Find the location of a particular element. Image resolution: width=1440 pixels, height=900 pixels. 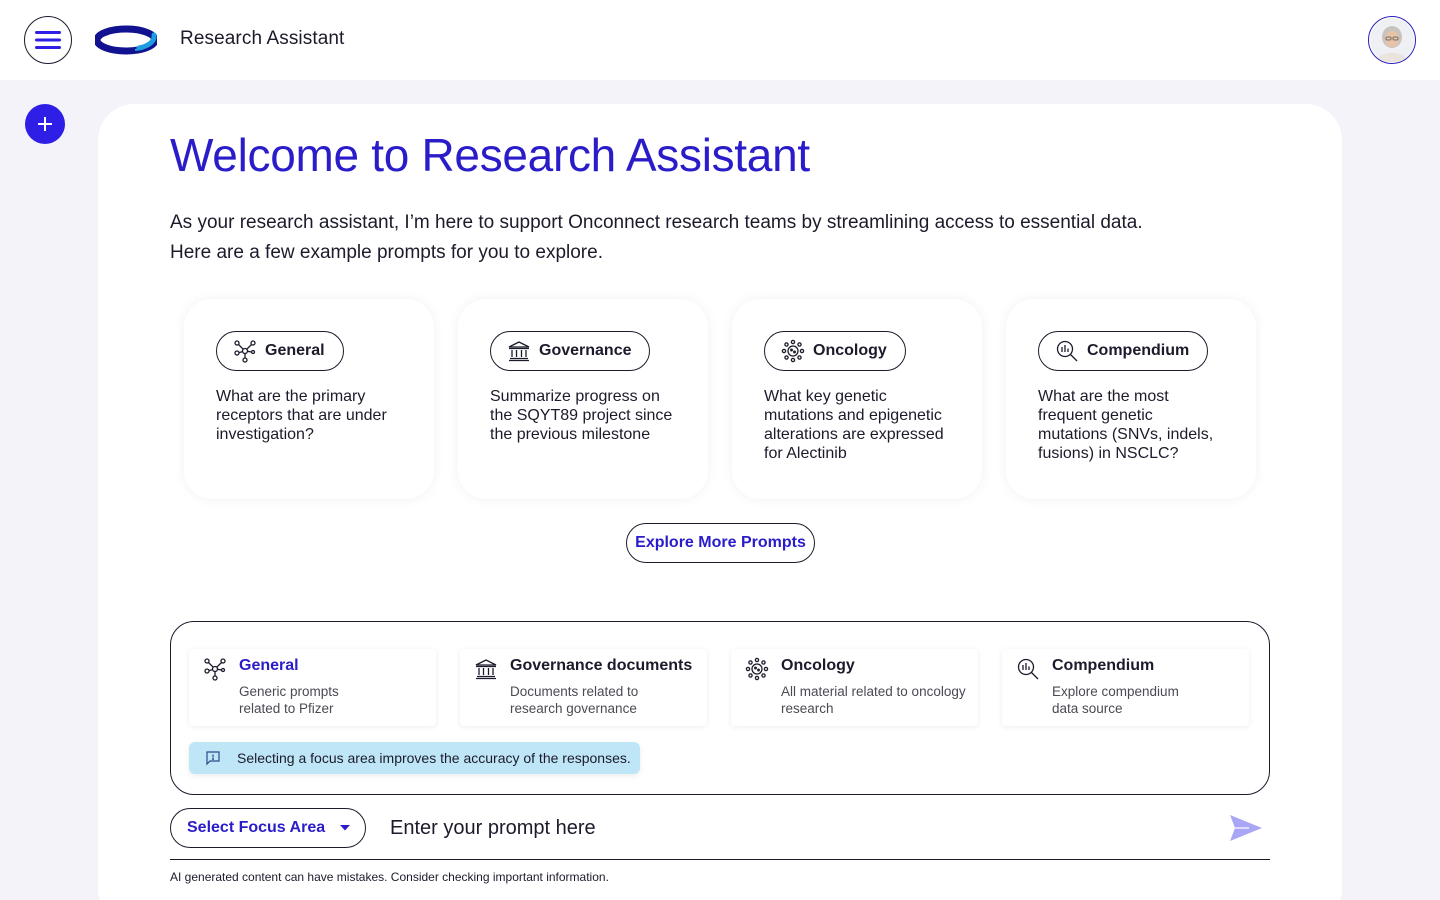

focus-description: Explore compendium data source is located at coordinates (1115, 700).